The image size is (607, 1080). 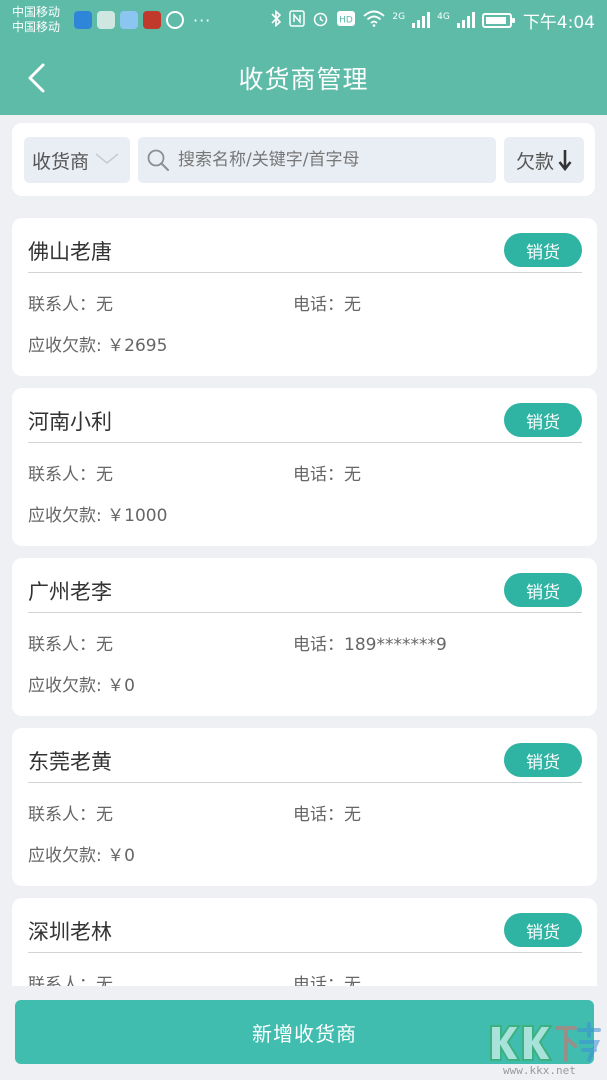 What do you see at coordinates (83, 20) in the screenshot?
I see `shield-app-icon` at bounding box center [83, 20].